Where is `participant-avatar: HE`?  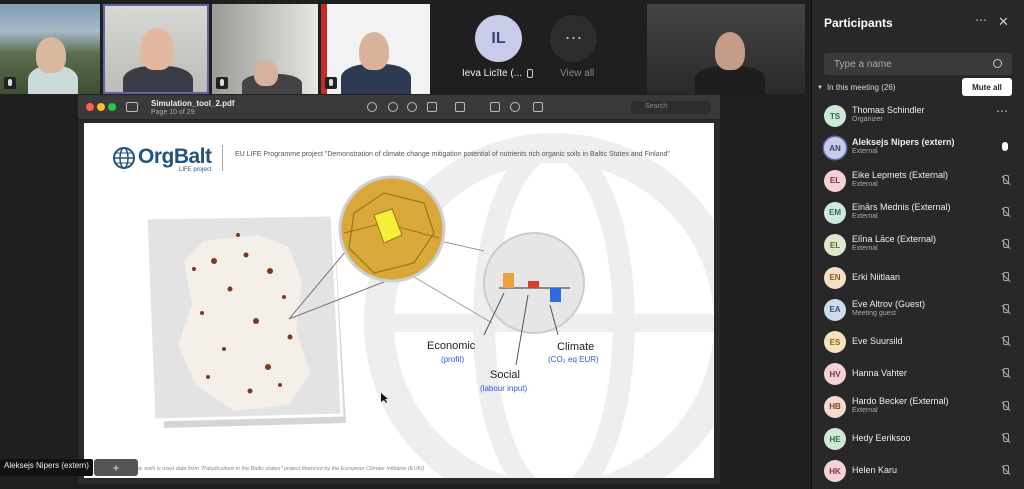
participant-avatar: HE is located at coordinates (835, 439).